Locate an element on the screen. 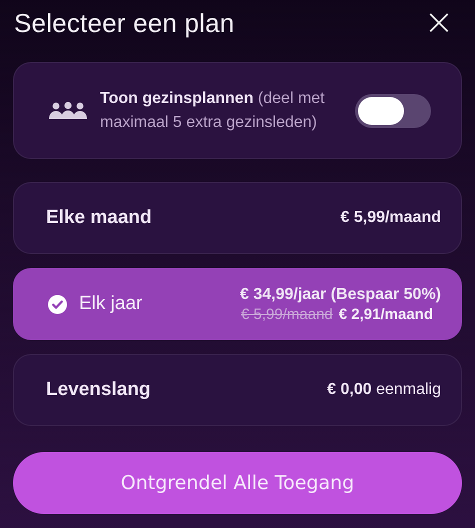 This screenshot has width=475, height=528. plan-label: Elk jaar is located at coordinates (110, 304).